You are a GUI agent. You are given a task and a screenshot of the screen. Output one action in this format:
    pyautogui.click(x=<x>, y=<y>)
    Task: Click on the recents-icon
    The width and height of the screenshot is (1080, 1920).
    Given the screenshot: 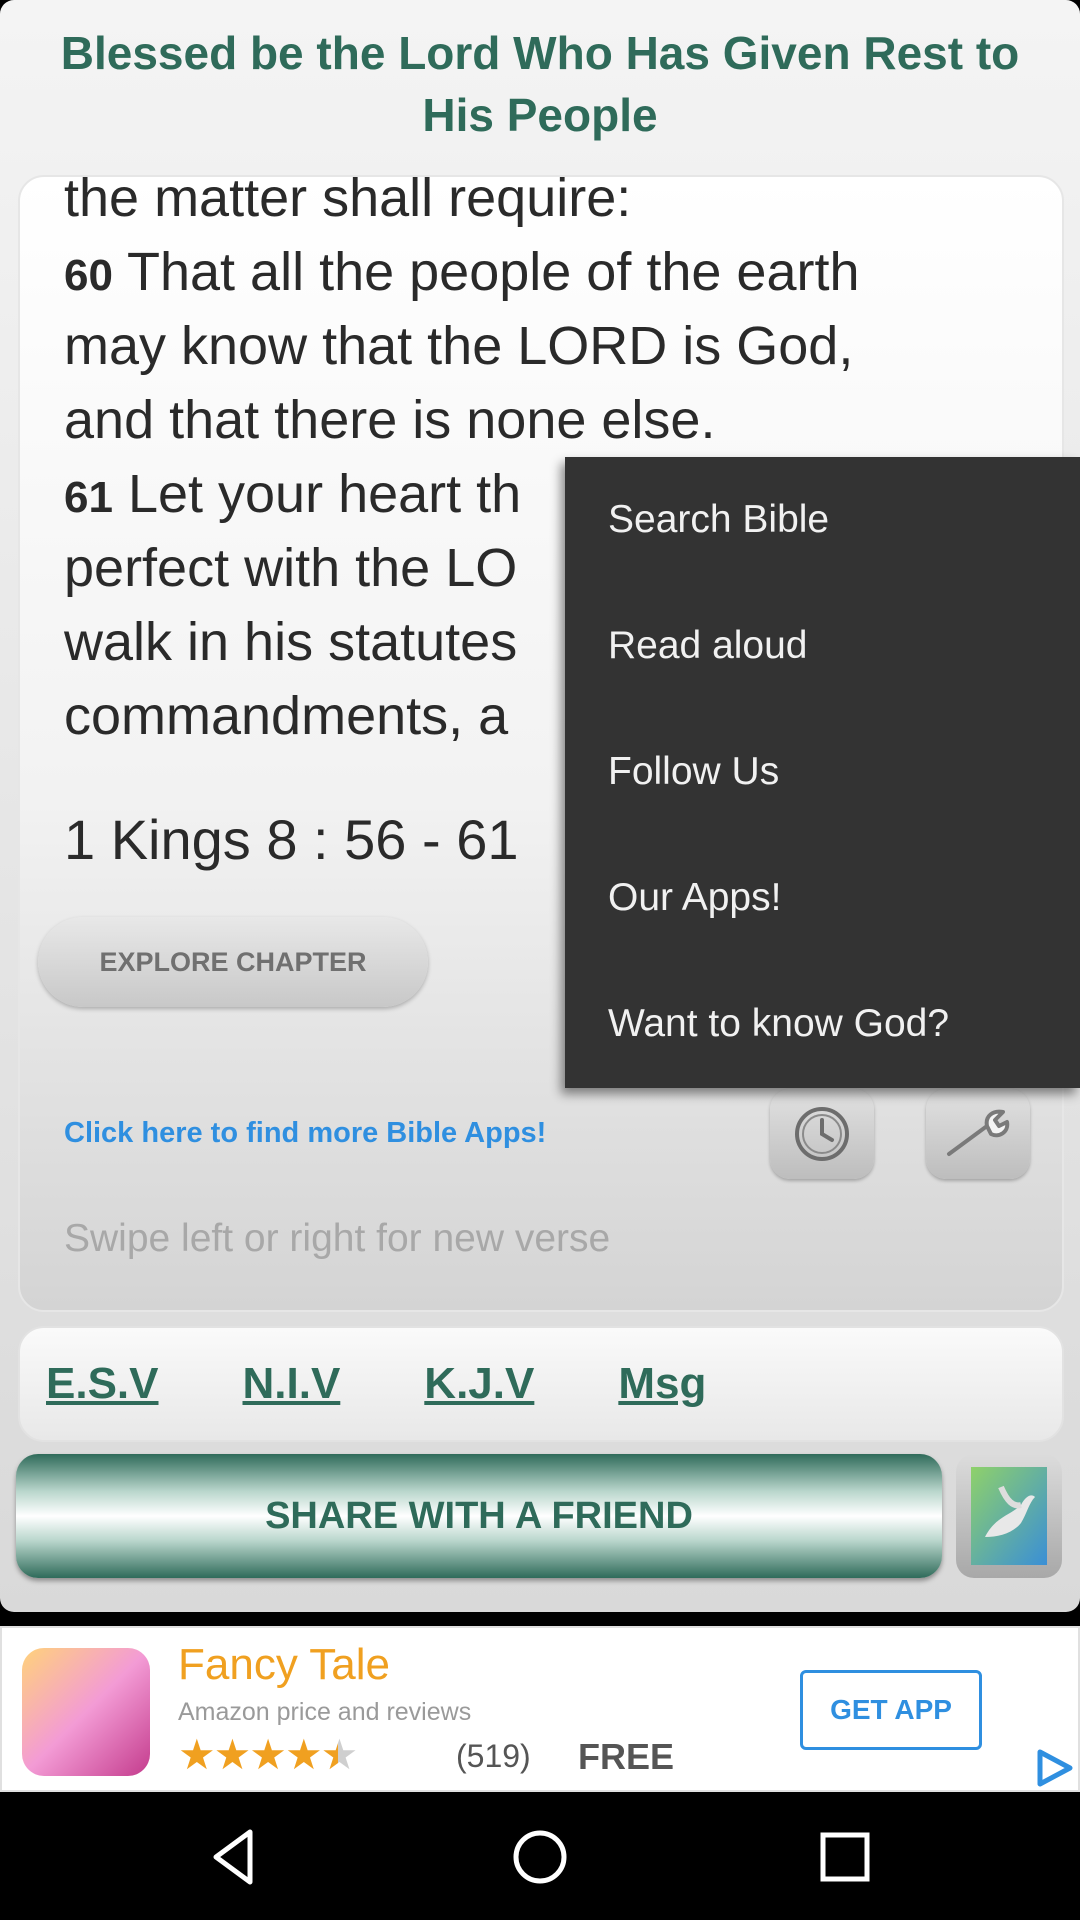 What is the action you would take?
    pyautogui.click(x=845, y=1857)
    